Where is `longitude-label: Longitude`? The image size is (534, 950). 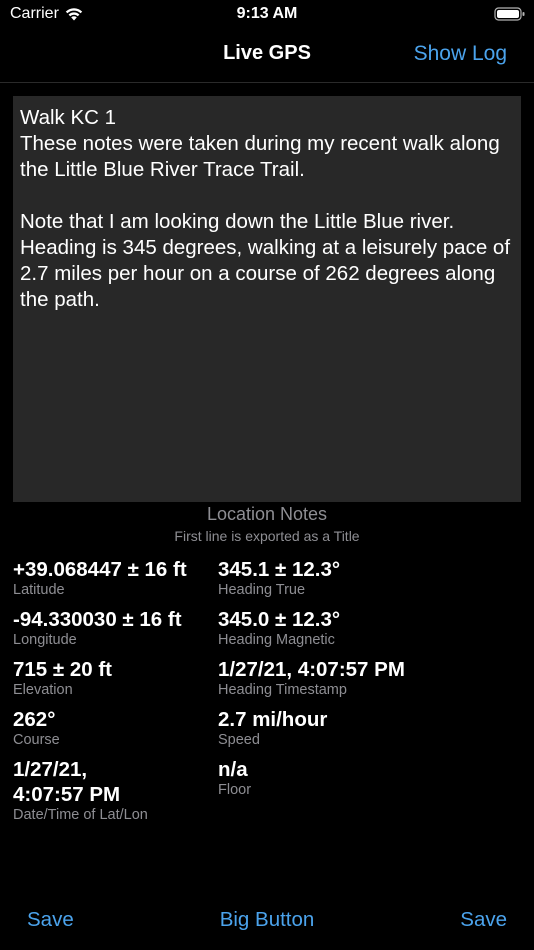 longitude-label: Longitude is located at coordinates (45, 640).